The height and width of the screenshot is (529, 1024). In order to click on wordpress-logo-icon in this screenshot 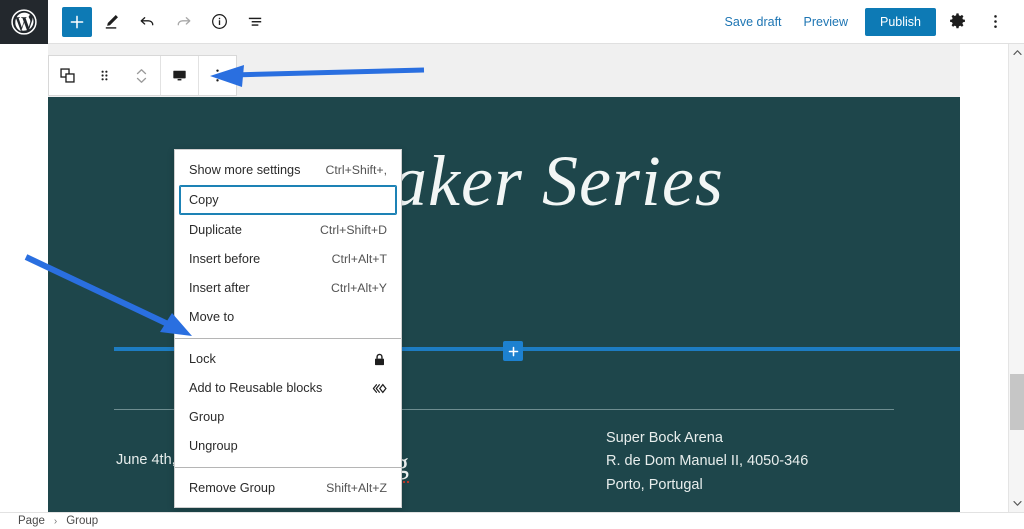, I will do `click(24, 22)`.